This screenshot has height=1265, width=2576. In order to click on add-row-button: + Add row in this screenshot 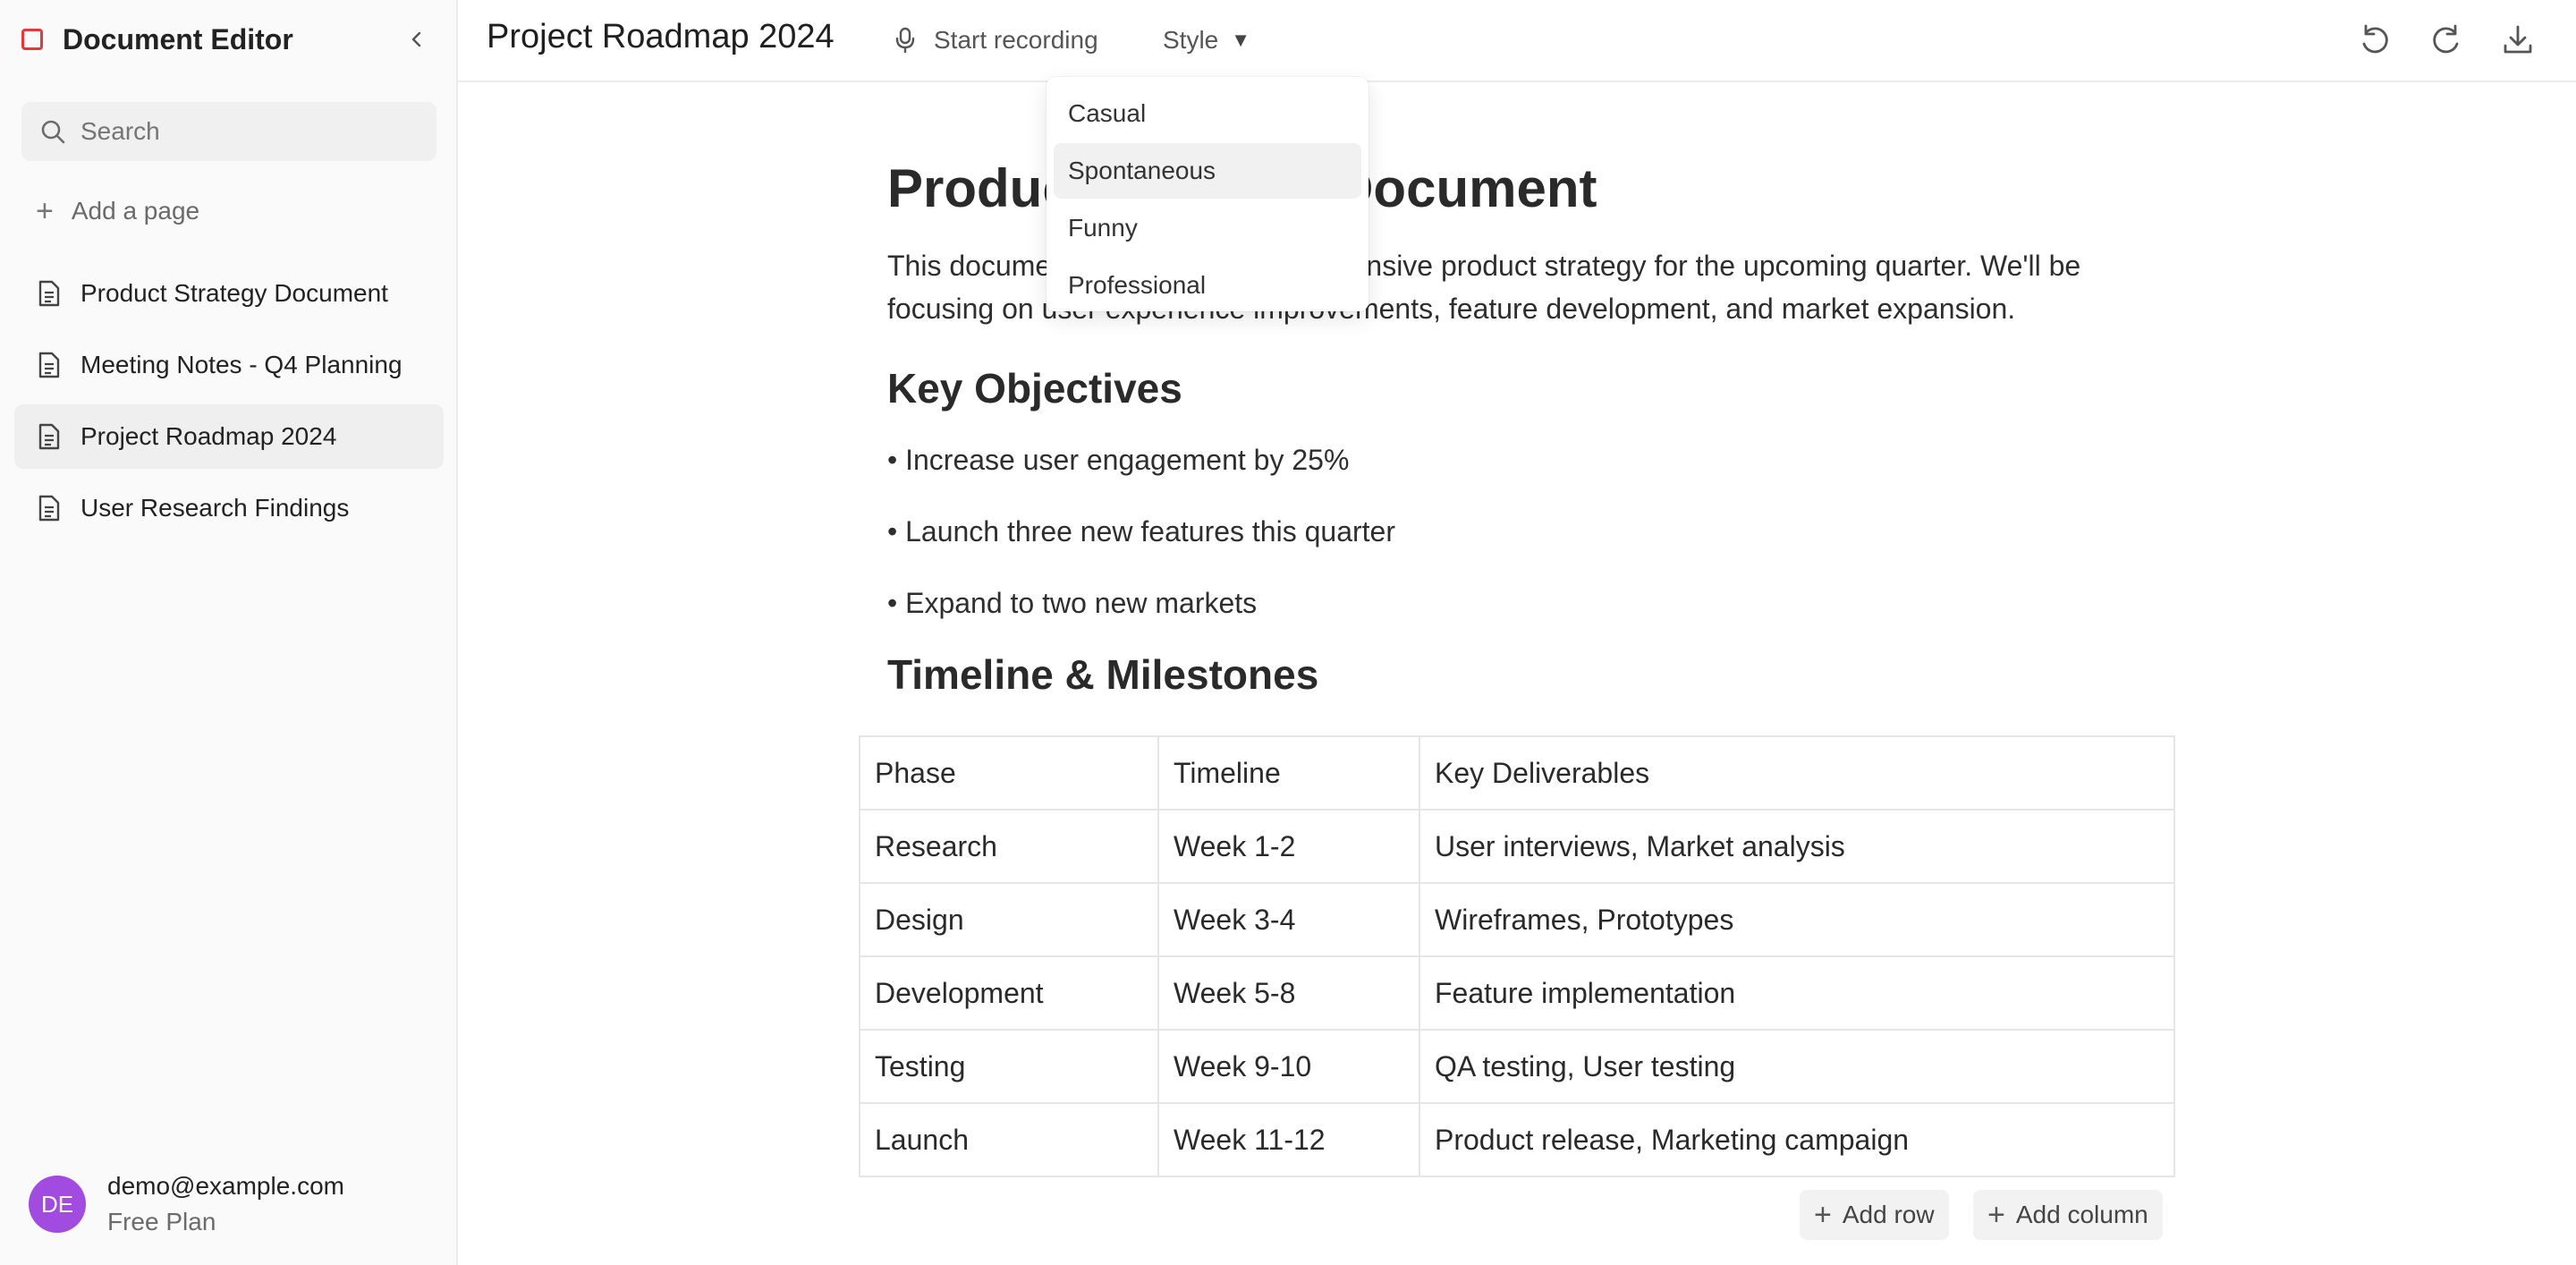, I will do `click(1874, 1215)`.